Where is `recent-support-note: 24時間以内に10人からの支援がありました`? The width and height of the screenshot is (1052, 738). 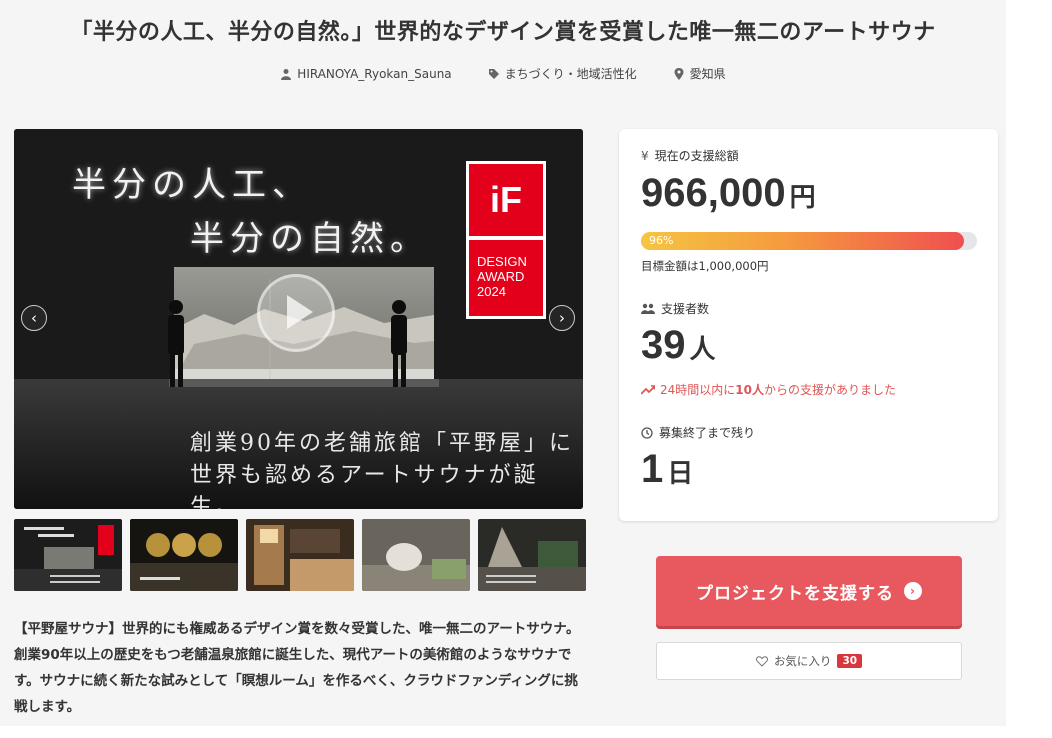 recent-support-note: 24時間以内に10人からの支援がありました is located at coordinates (768, 389).